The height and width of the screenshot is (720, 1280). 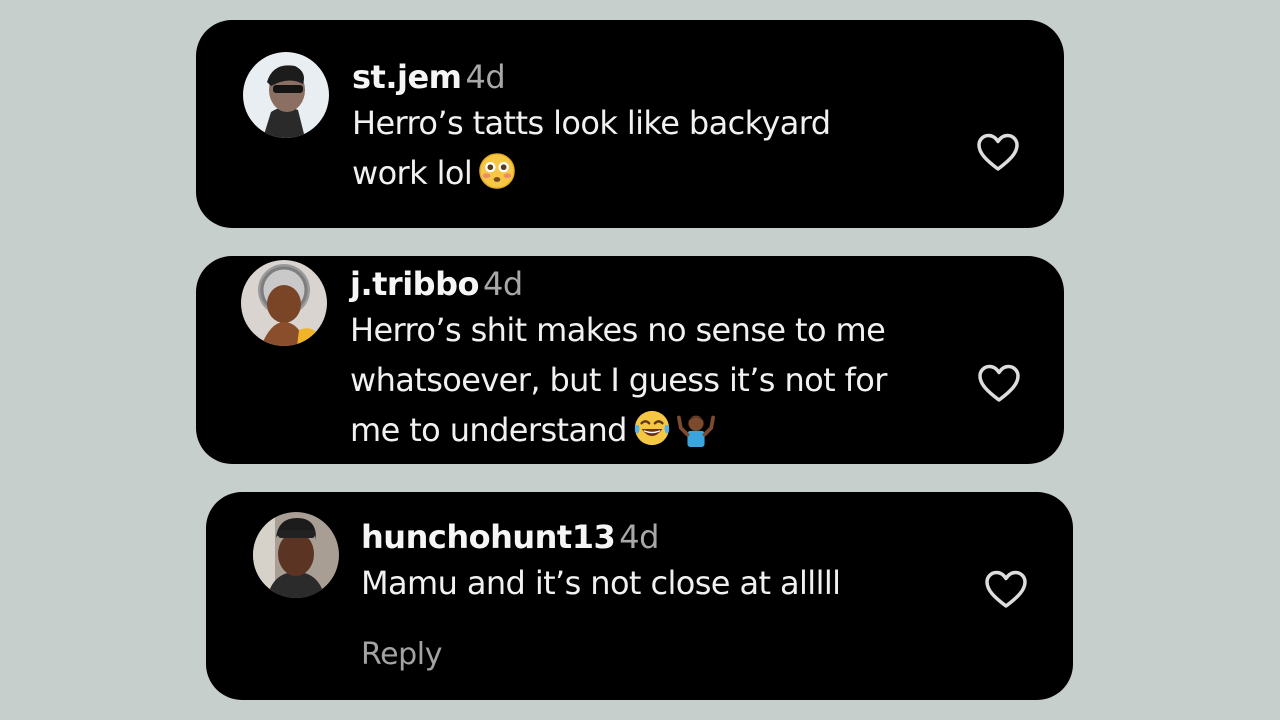 What do you see at coordinates (488, 430) in the screenshot?
I see `comment-line: me to understand` at bounding box center [488, 430].